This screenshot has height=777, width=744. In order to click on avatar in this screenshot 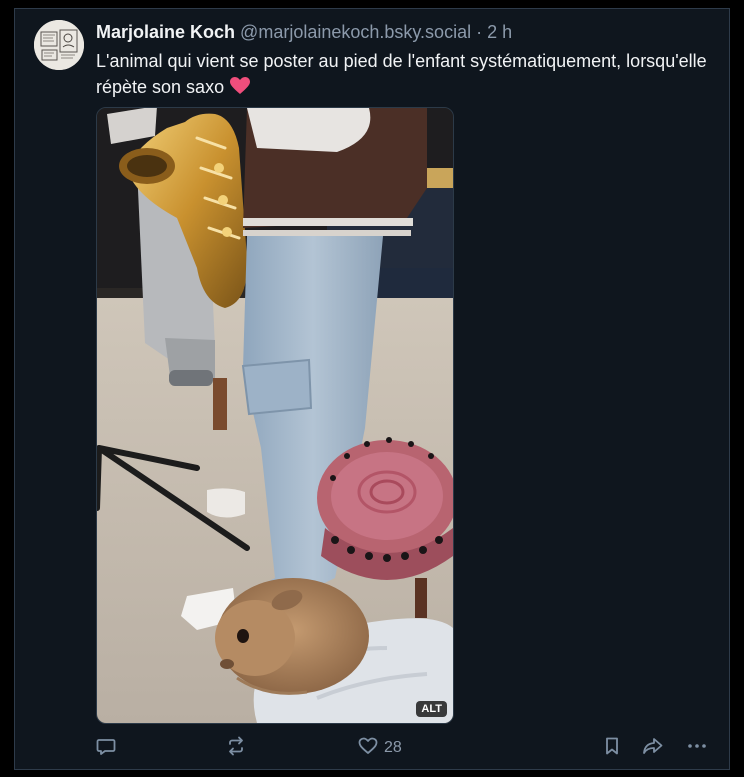, I will do `click(59, 45)`.